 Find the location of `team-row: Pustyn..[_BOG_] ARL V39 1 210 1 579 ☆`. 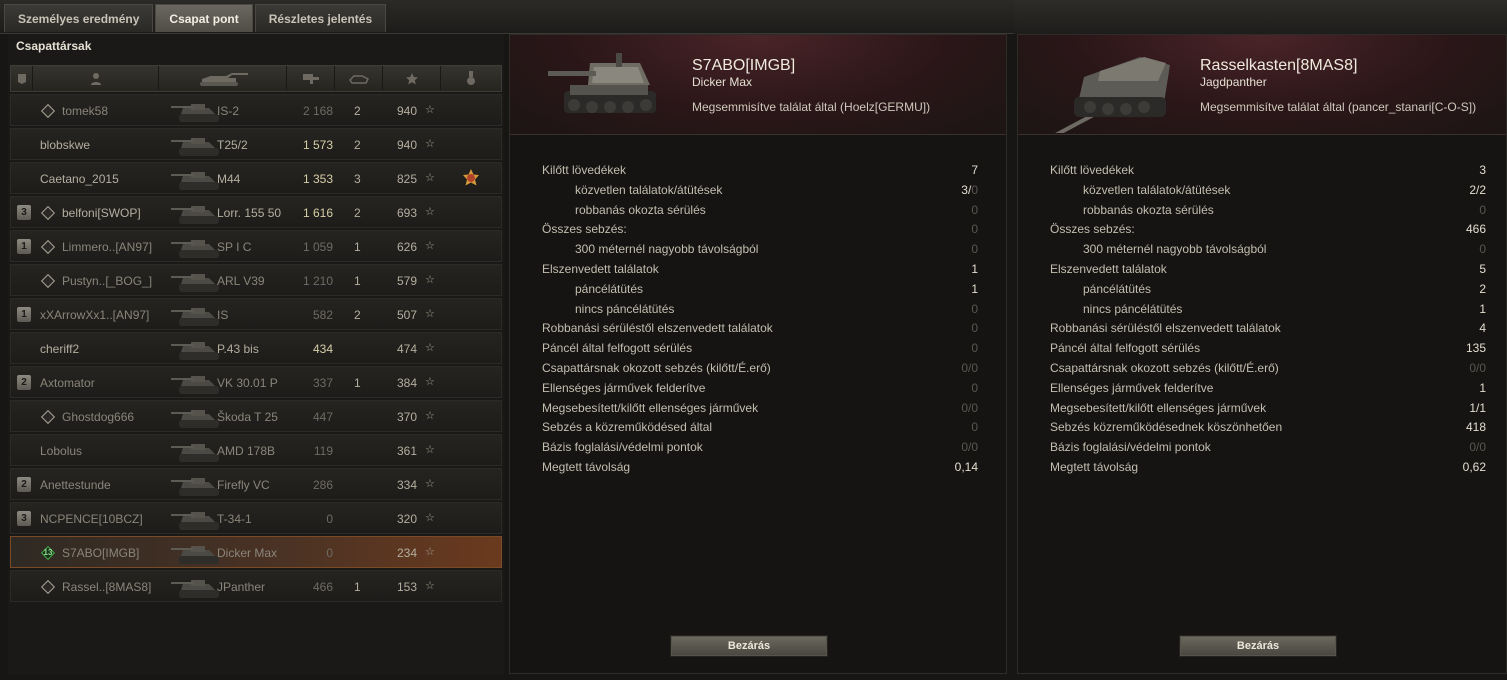

team-row: Pustyn..[_BOG_] ARL V39 1 210 1 579 ☆ is located at coordinates (256, 280).